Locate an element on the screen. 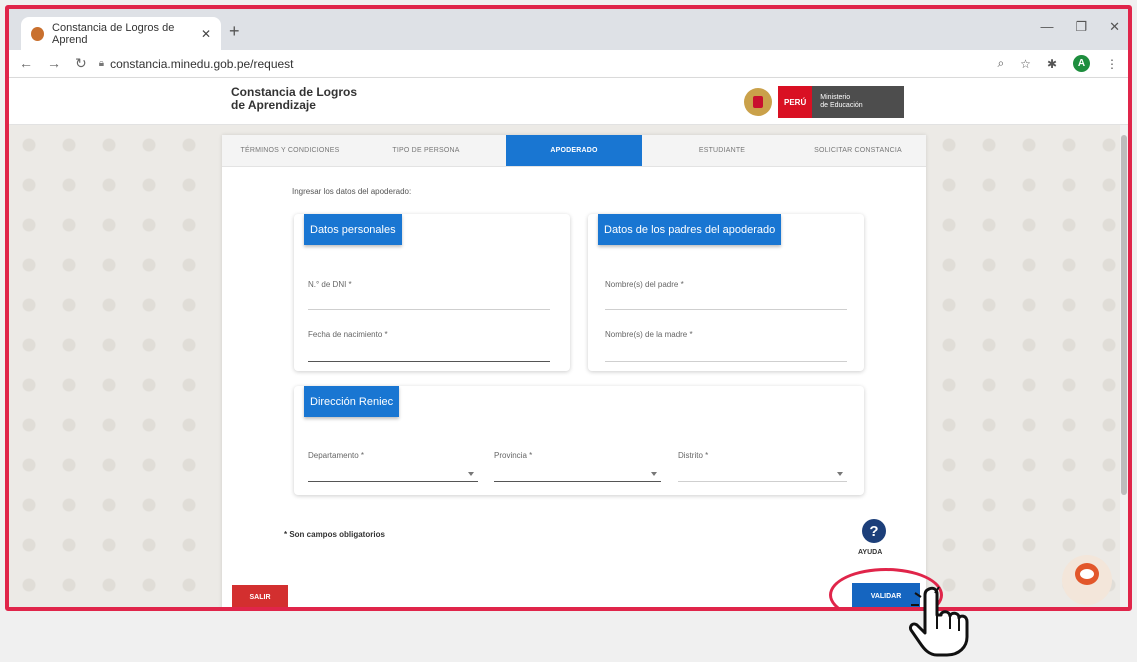 The width and height of the screenshot is (1137, 662). new-tab-button: + is located at coordinates (234, 31).